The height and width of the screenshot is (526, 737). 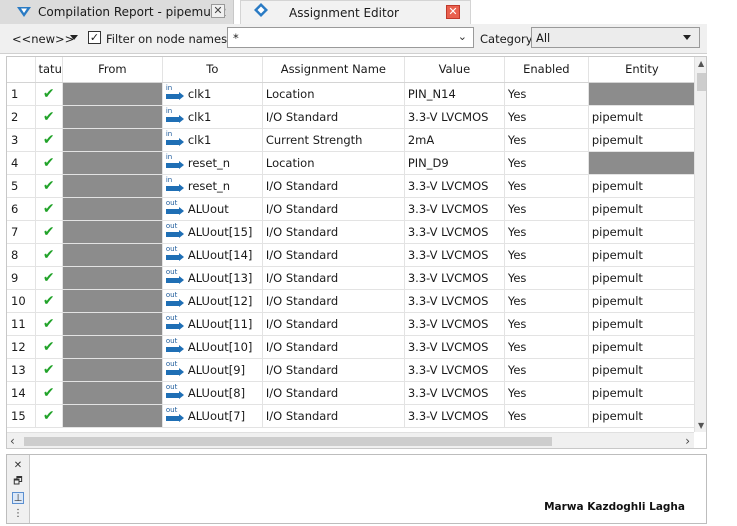 What do you see at coordinates (212, 232) in the screenshot?
I see `to-cell: out ALUout[15]` at bounding box center [212, 232].